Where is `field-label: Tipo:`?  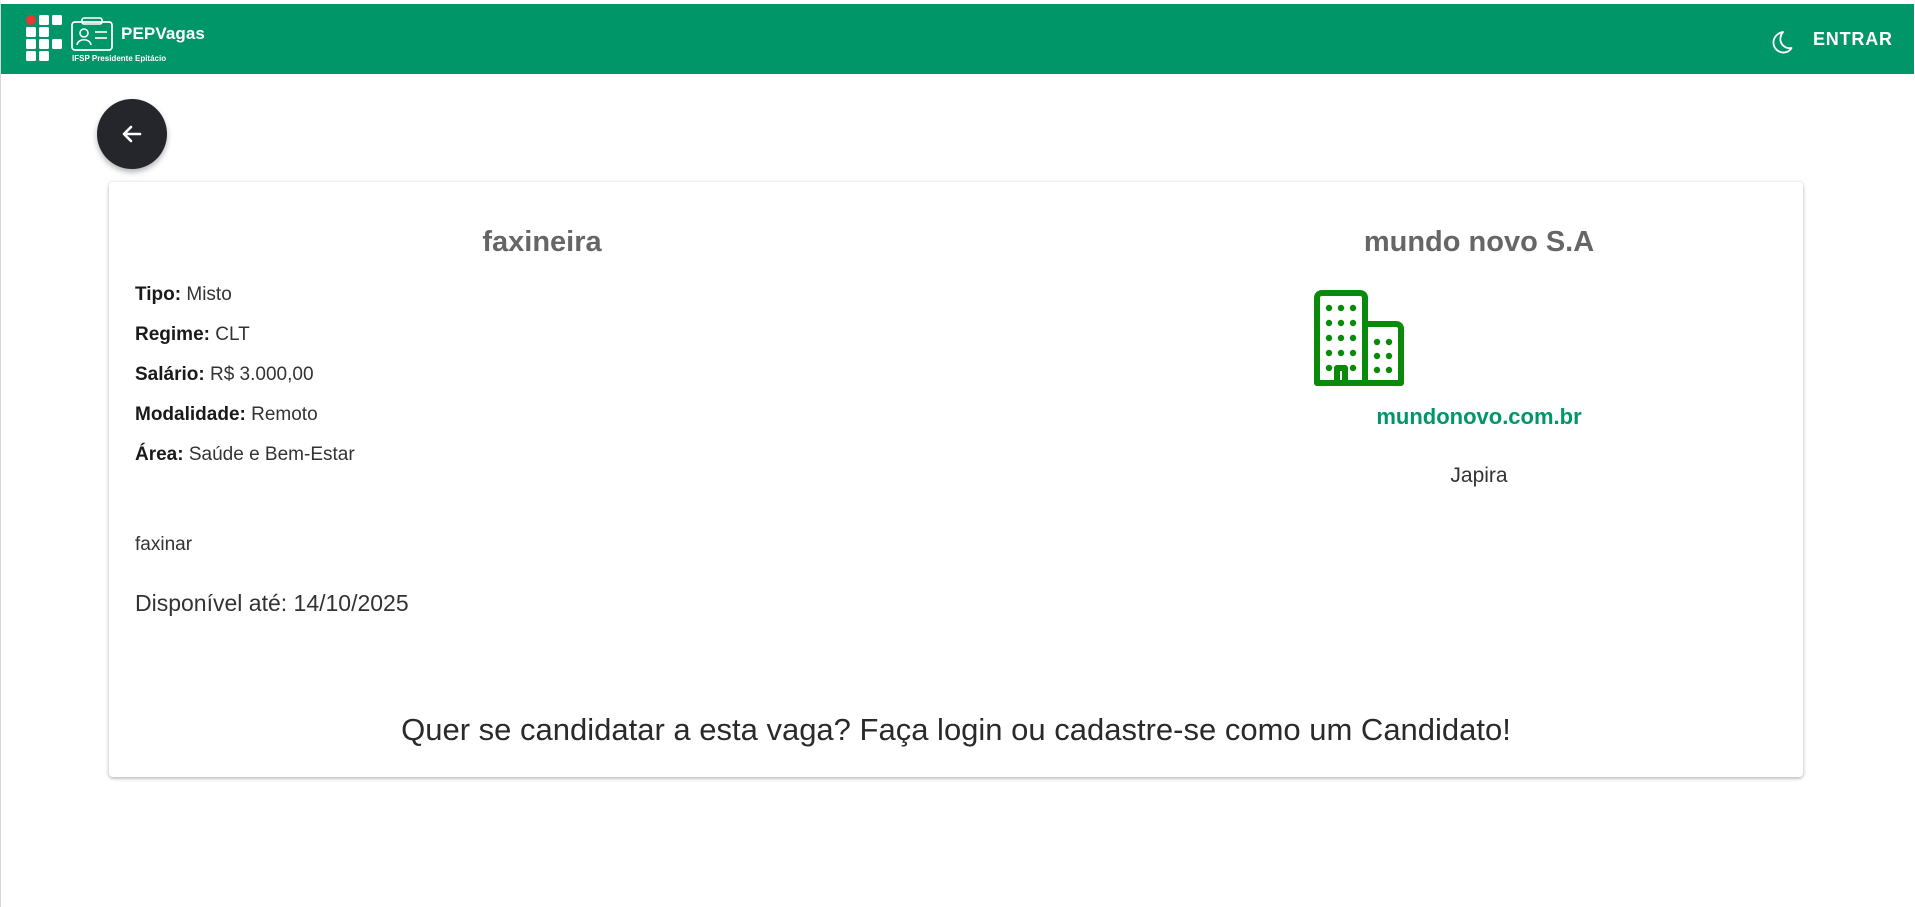
field-label: Tipo: is located at coordinates (158, 294).